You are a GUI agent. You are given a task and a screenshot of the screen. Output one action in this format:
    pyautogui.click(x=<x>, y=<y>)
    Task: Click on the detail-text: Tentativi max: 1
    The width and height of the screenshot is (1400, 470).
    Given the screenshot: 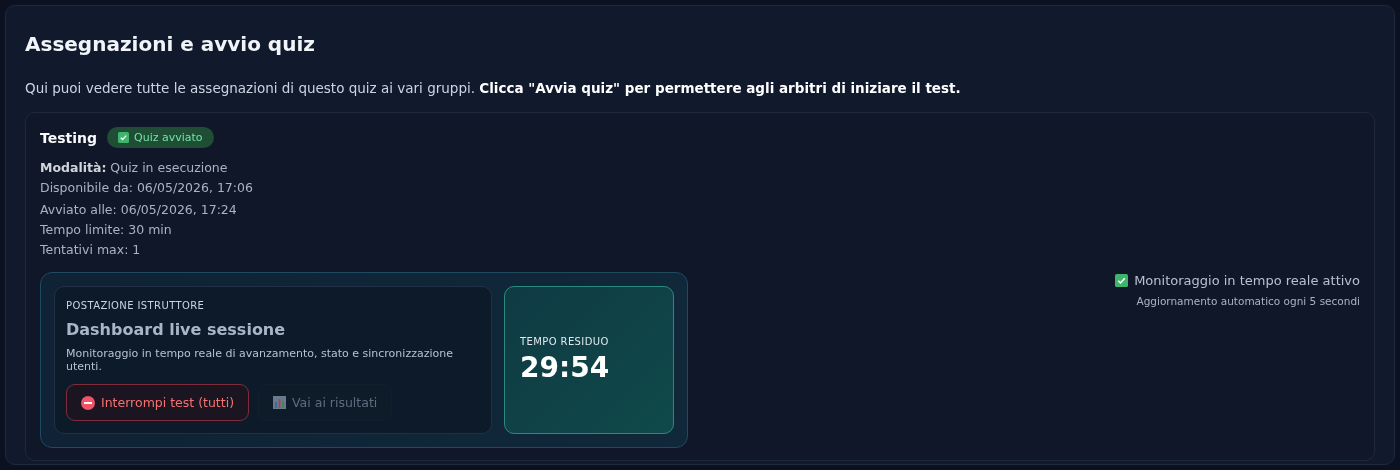 What is the action you would take?
    pyautogui.click(x=91, y=250)
    